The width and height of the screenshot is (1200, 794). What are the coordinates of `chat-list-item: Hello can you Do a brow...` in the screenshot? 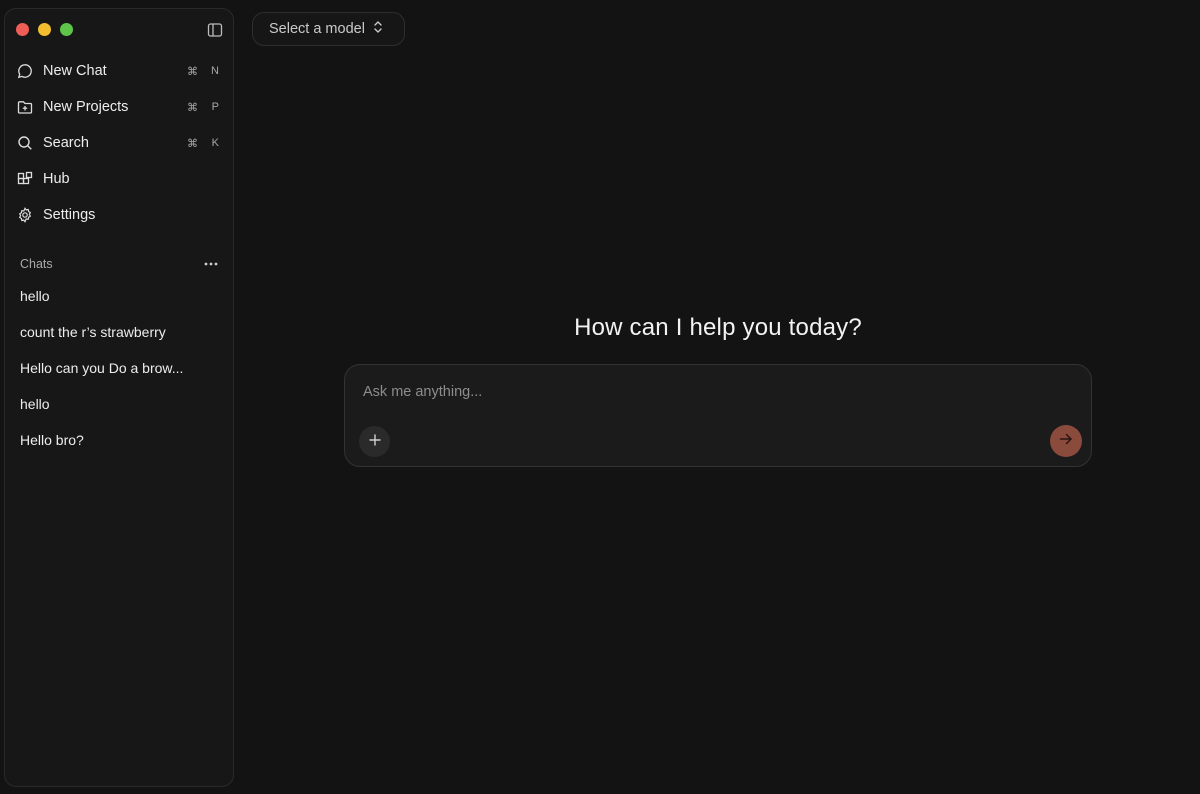 It's located at (119, 368).